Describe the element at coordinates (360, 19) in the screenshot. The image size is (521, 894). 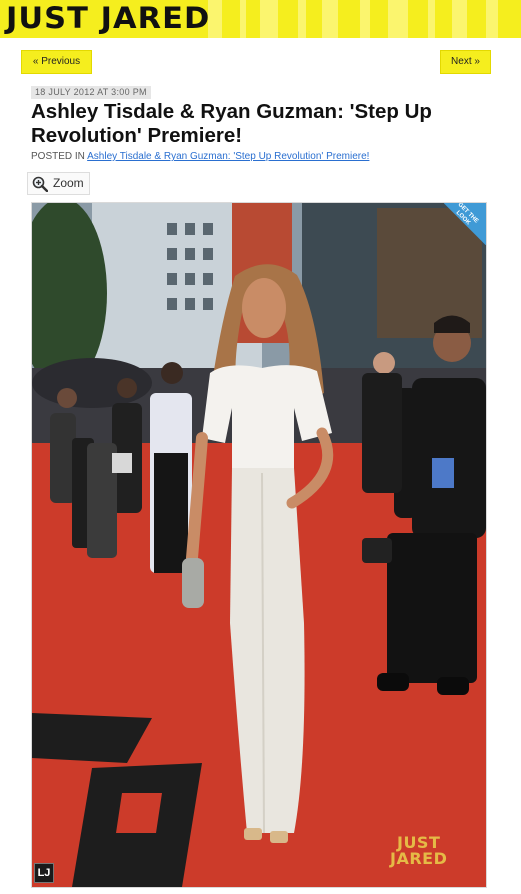
I see `masthead-stripes` at that location.